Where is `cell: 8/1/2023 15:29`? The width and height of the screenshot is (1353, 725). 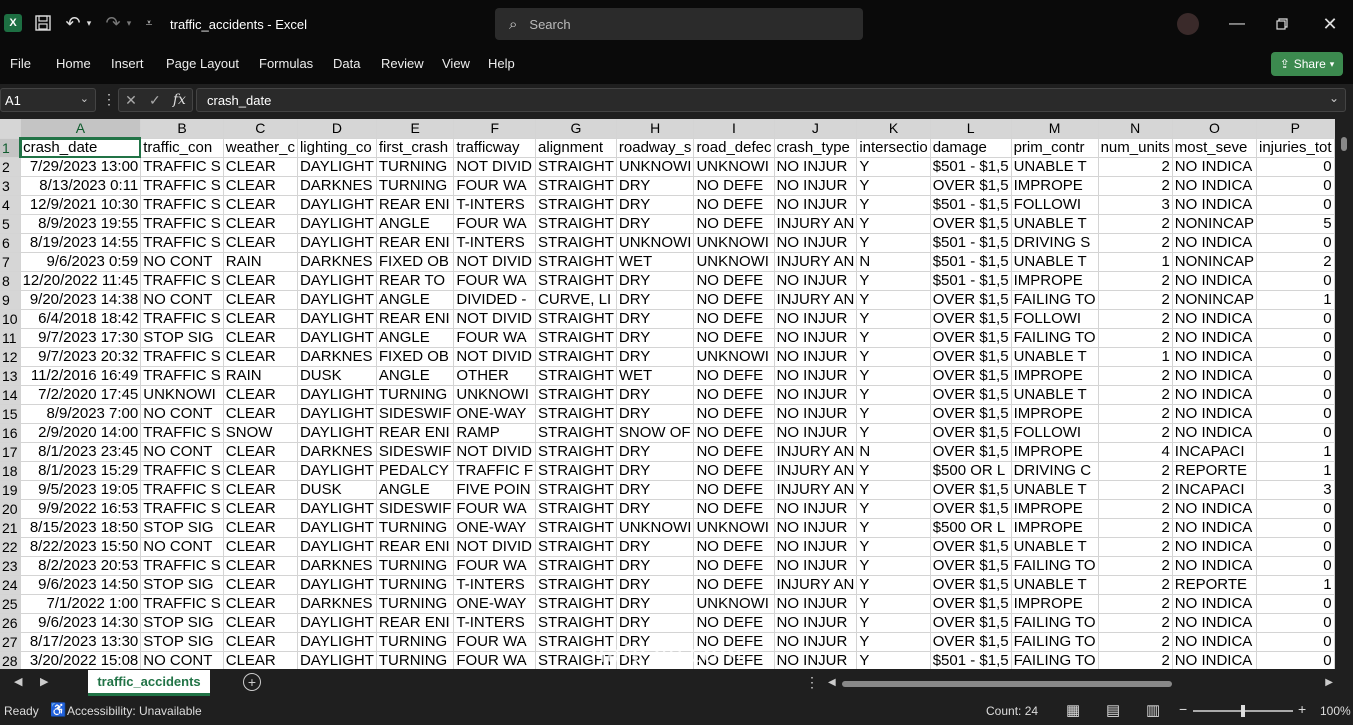
cell: 8/1/2023 15:29 is located at coordinates (81, 471).